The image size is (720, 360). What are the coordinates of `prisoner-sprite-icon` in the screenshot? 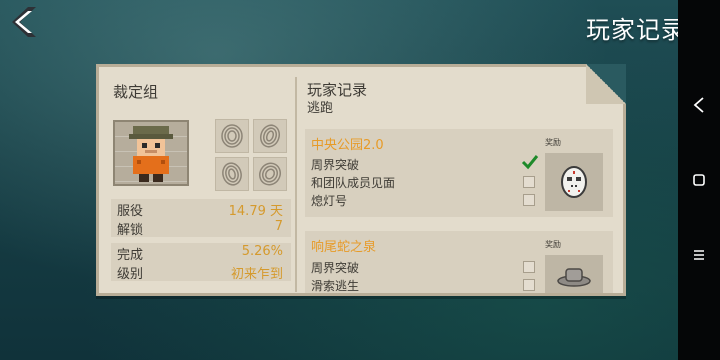 It's located at (151, 154).